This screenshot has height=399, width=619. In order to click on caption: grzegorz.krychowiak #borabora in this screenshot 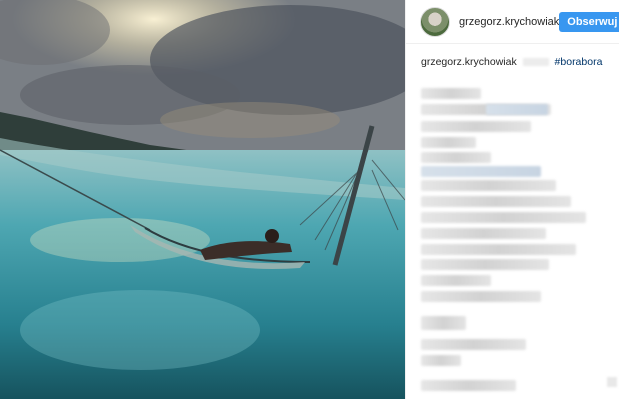, I will do `click(512, 56)`.